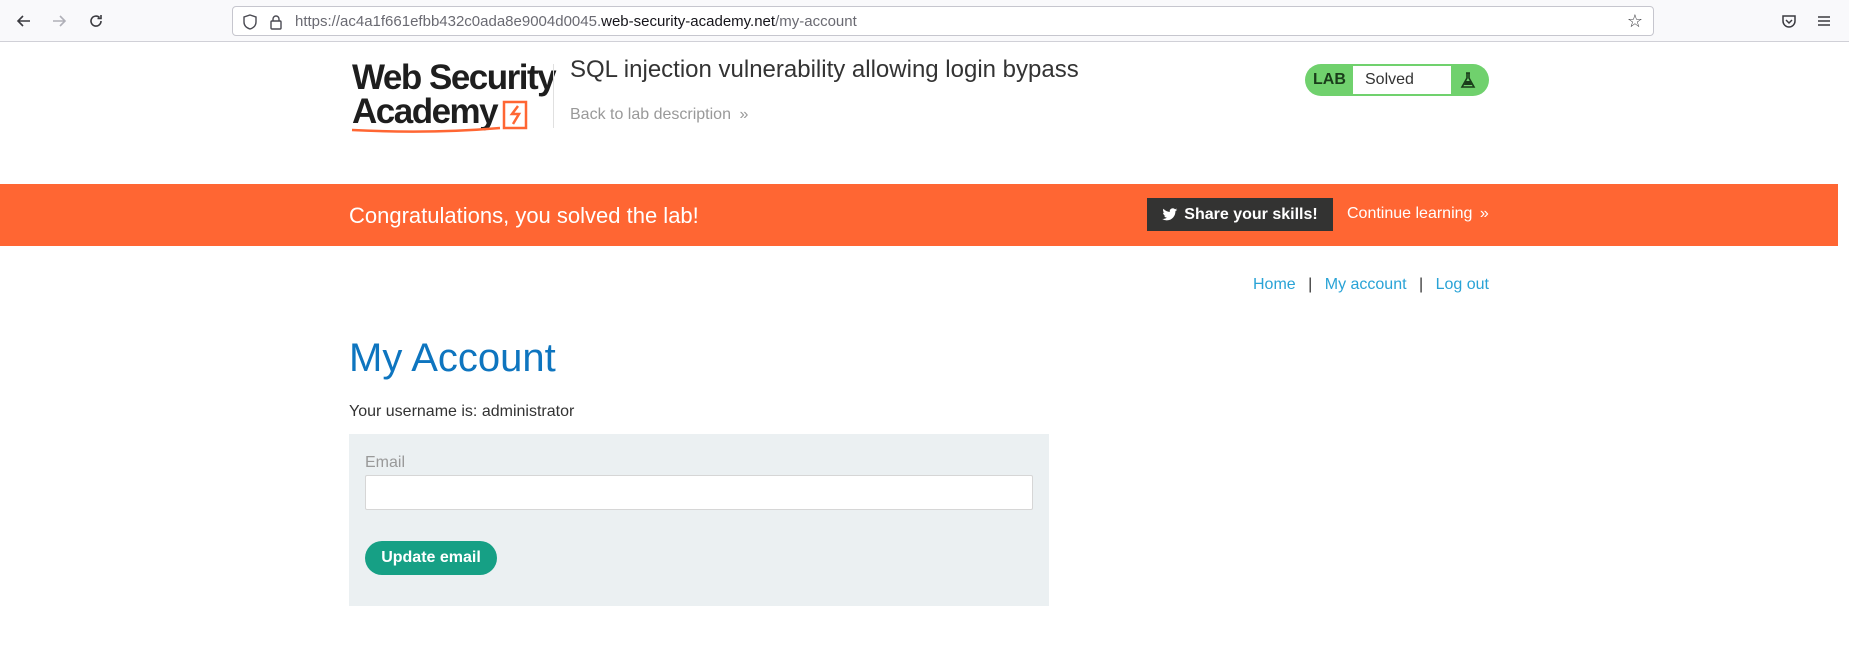 This screenshot has height=660, width=1849. I want to click on update-email-button: Update email, so click(431, 558).